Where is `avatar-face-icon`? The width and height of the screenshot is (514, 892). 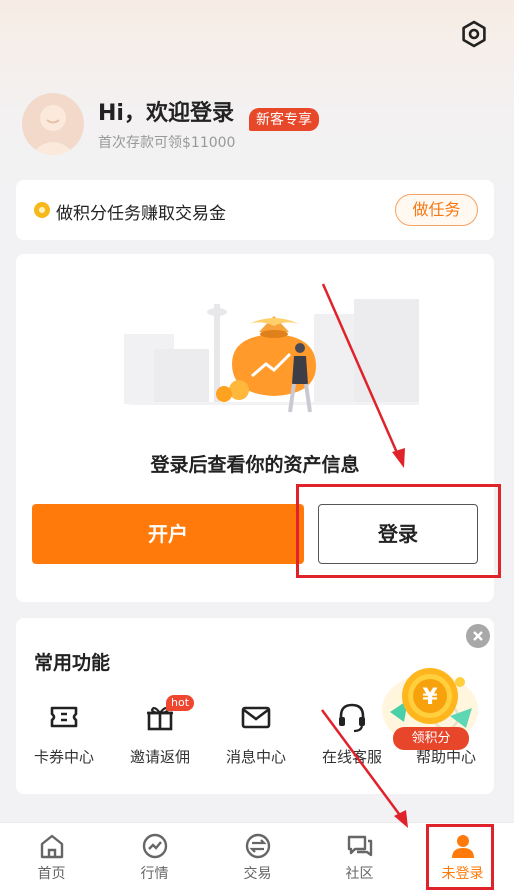
avatar-face-icon is located at coordinates (53, 130).